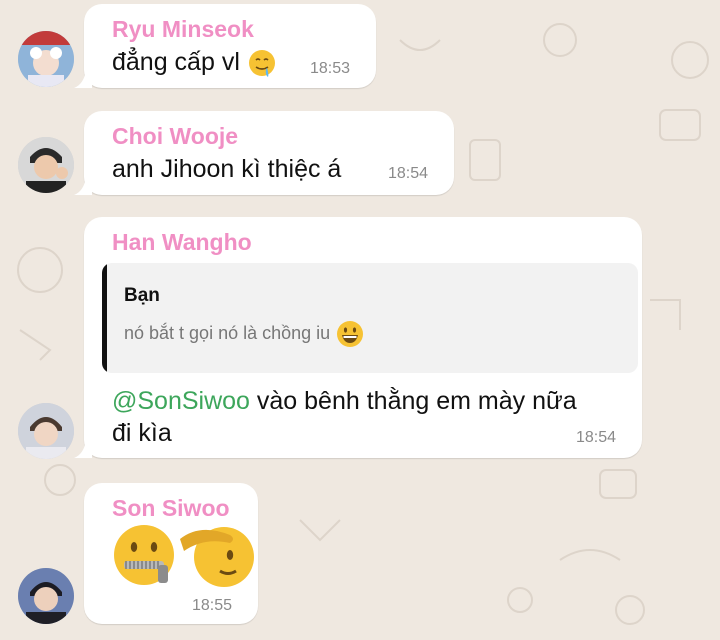  Describe the element at coordinates (104, 318) in the screenshot. I see `quote-bar` at that location.